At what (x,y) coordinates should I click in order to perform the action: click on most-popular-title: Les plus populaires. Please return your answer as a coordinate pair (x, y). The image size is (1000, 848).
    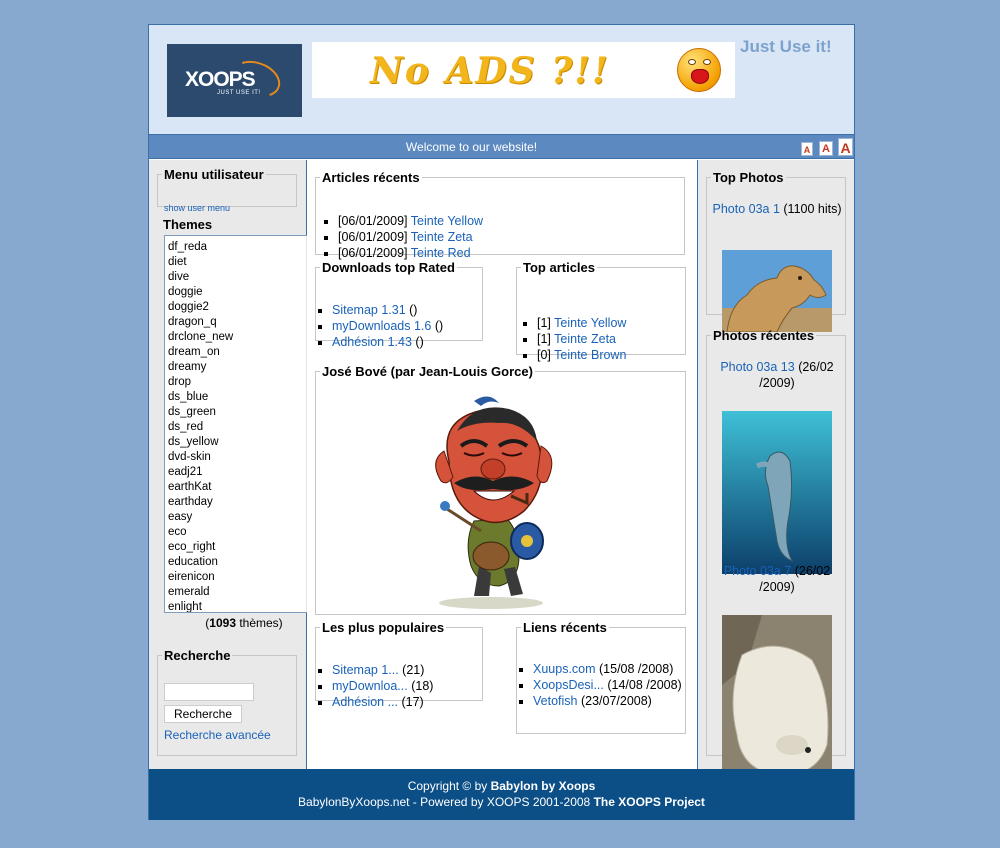
    Looking at the image, I should click on (383, 627).